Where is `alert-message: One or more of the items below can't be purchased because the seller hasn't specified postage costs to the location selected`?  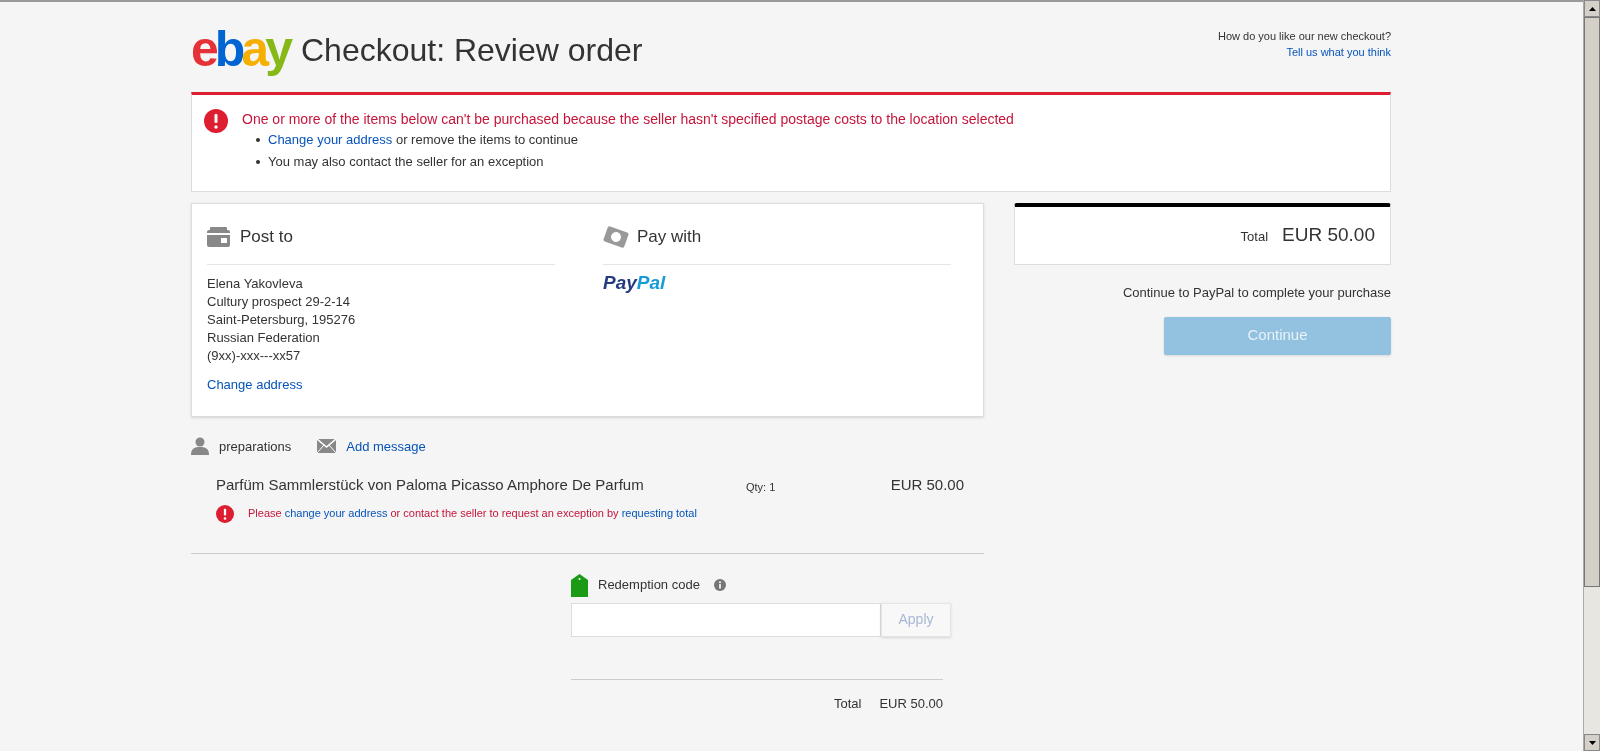 alert-message: One or more of the items below can't be purchased because the seller hasn't specified postage costs to the location selected is located at coordinates (628, 119).